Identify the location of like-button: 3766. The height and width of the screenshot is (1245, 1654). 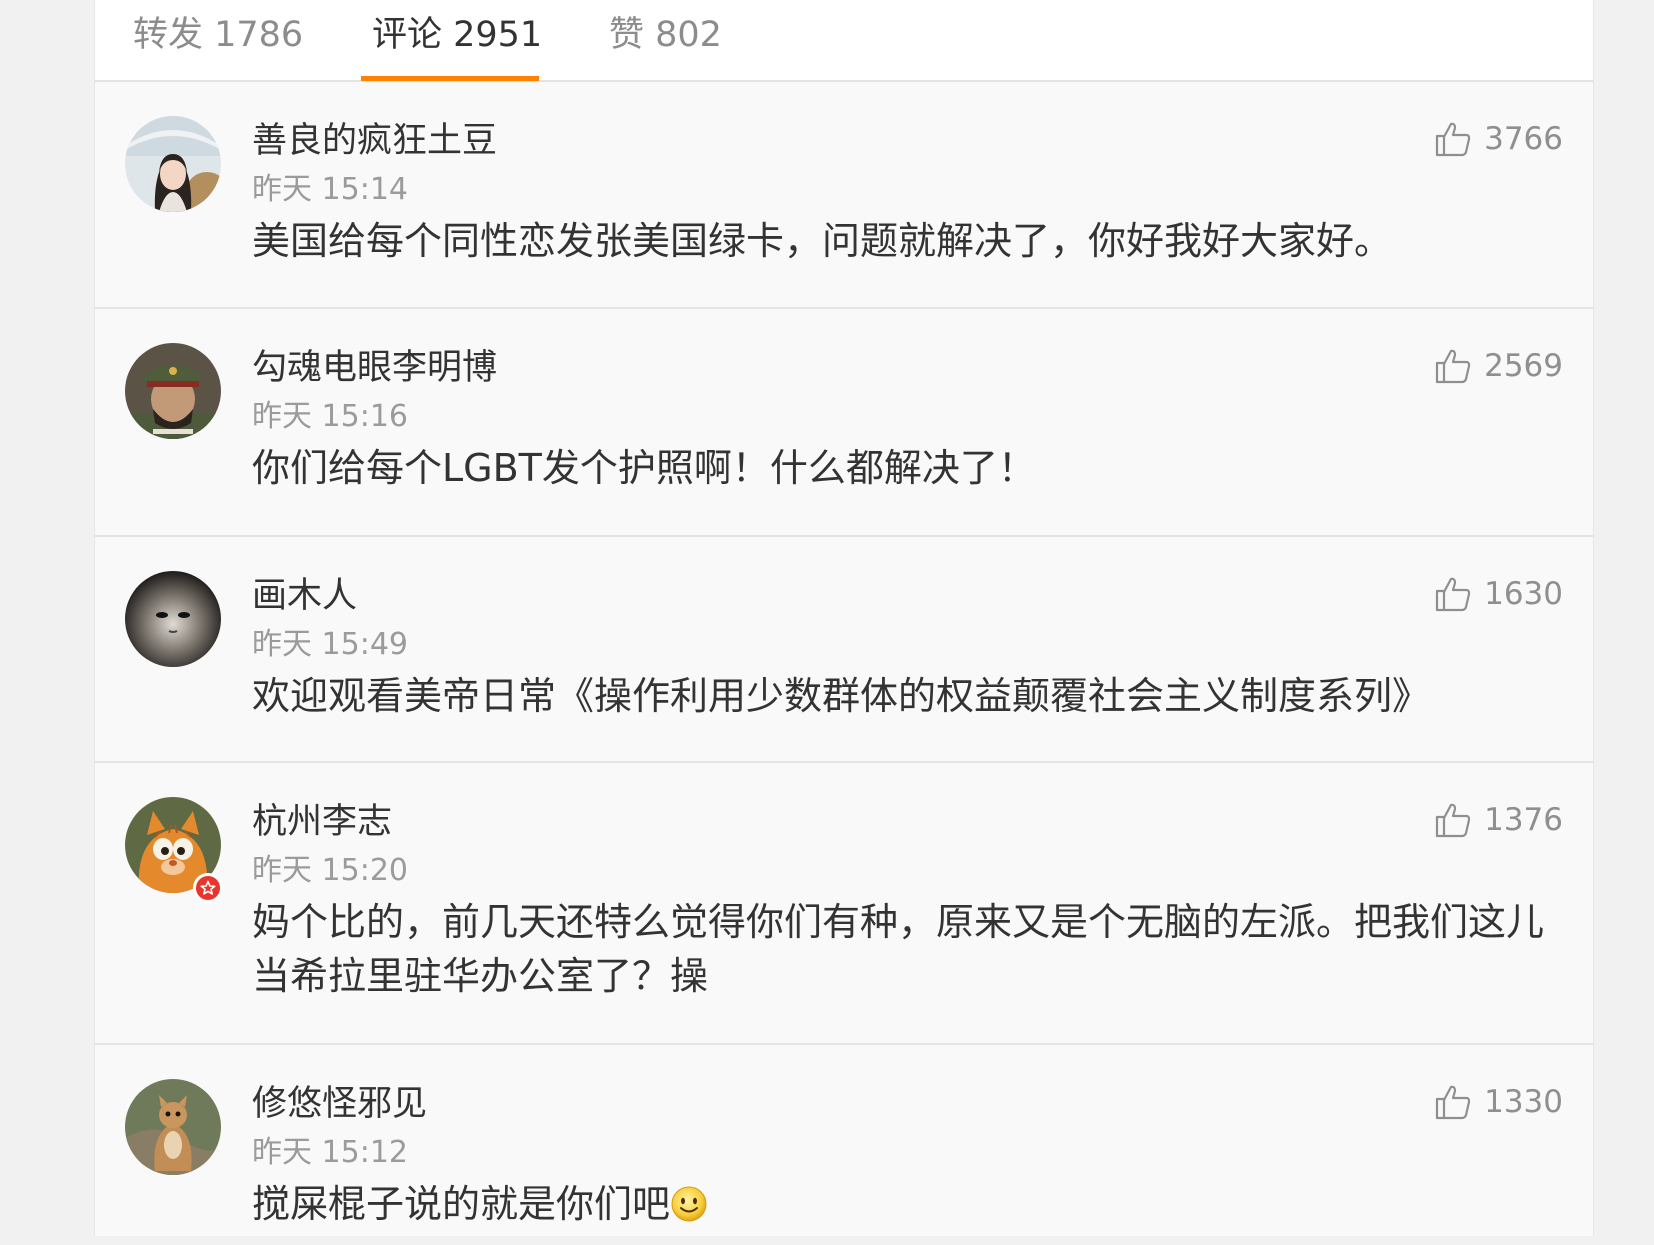
(1498, 139).